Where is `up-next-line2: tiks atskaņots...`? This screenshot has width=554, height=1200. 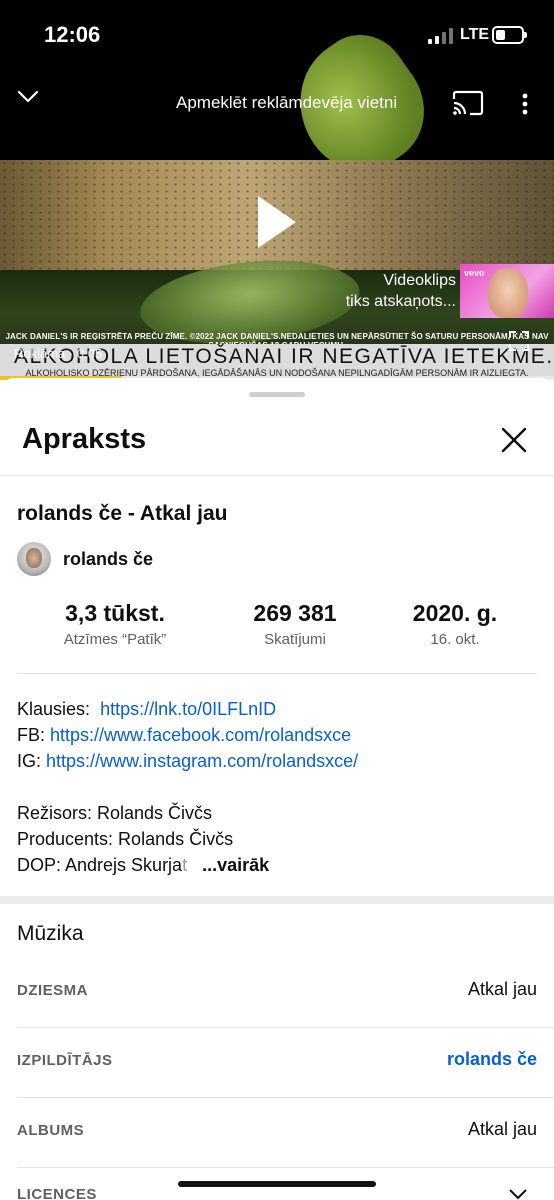
up-next-line2: tiks atskaņots... is located at coordinates (400, 301).